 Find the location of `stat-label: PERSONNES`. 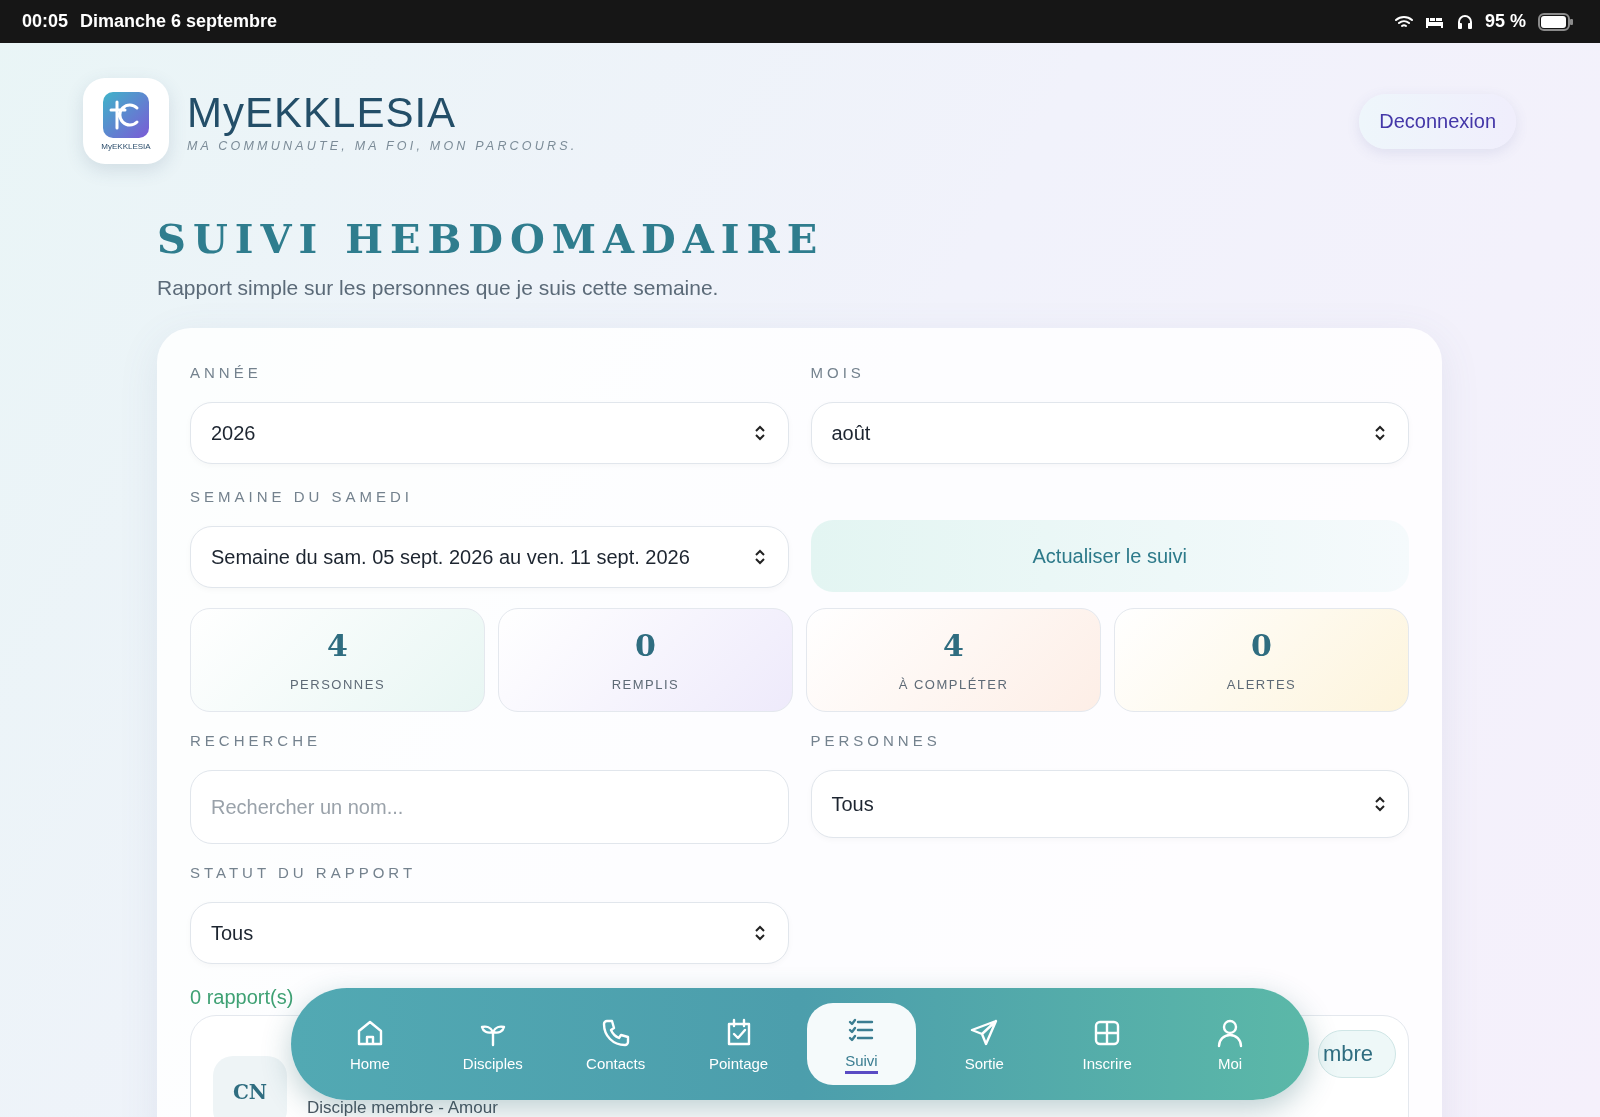

stat-label: PERSONNES is located at coordinates (337, 684).